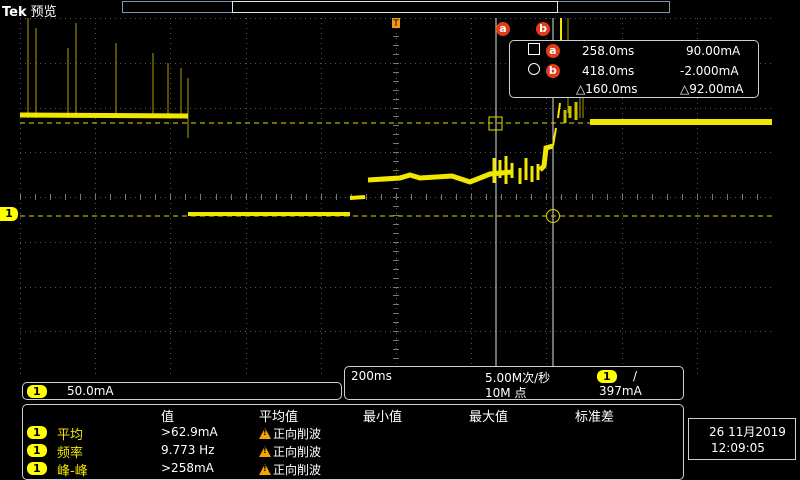  I want to click on record-length: 10M 点, so click(506, 393).